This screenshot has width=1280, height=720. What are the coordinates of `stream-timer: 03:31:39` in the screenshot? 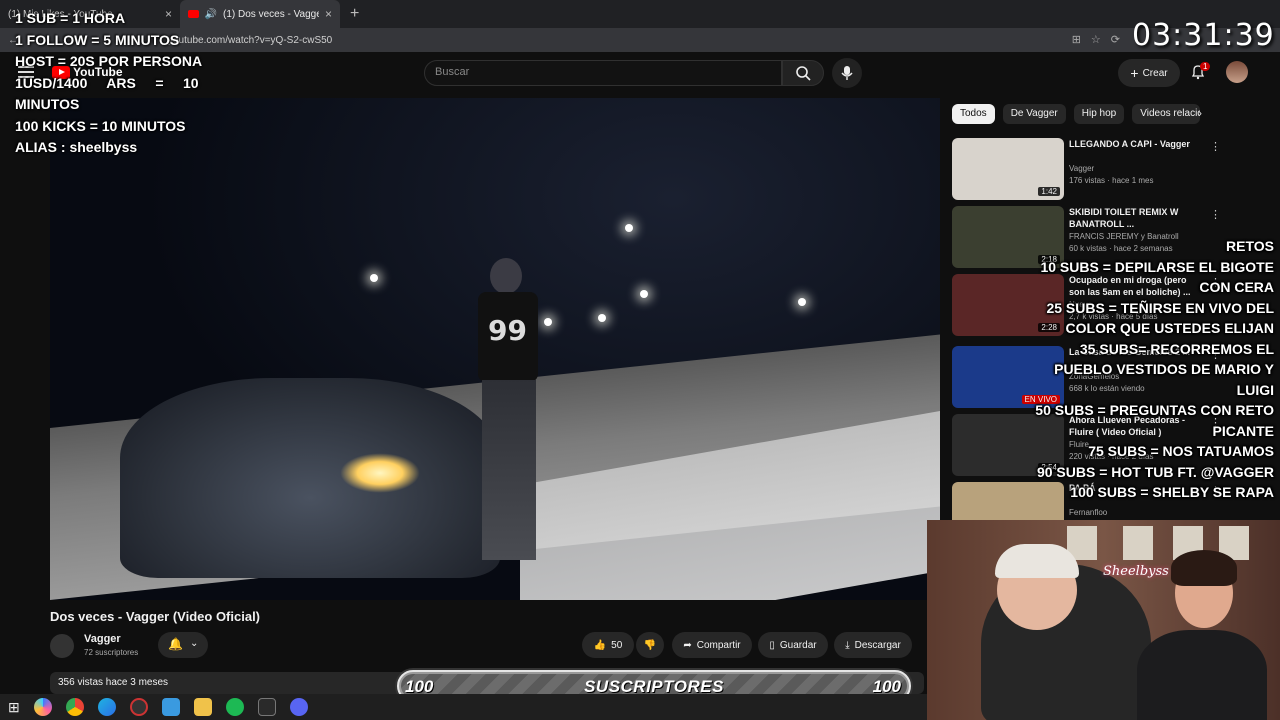 It's located at (1203, 35).